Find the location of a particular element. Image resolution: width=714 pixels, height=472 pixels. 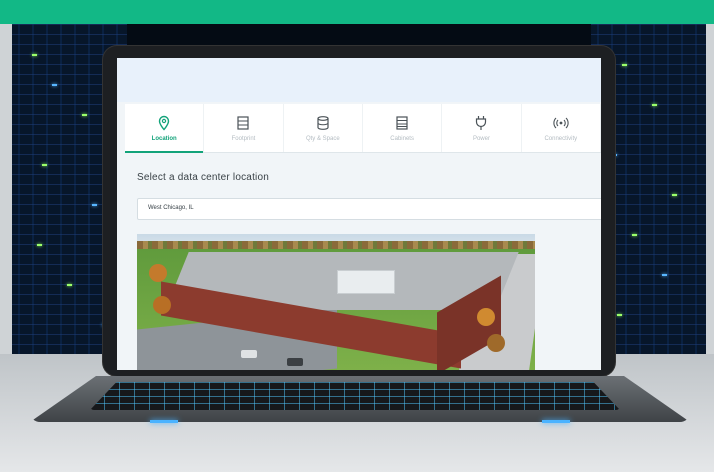

server-stack-icon is located at coordinates (243, 122).